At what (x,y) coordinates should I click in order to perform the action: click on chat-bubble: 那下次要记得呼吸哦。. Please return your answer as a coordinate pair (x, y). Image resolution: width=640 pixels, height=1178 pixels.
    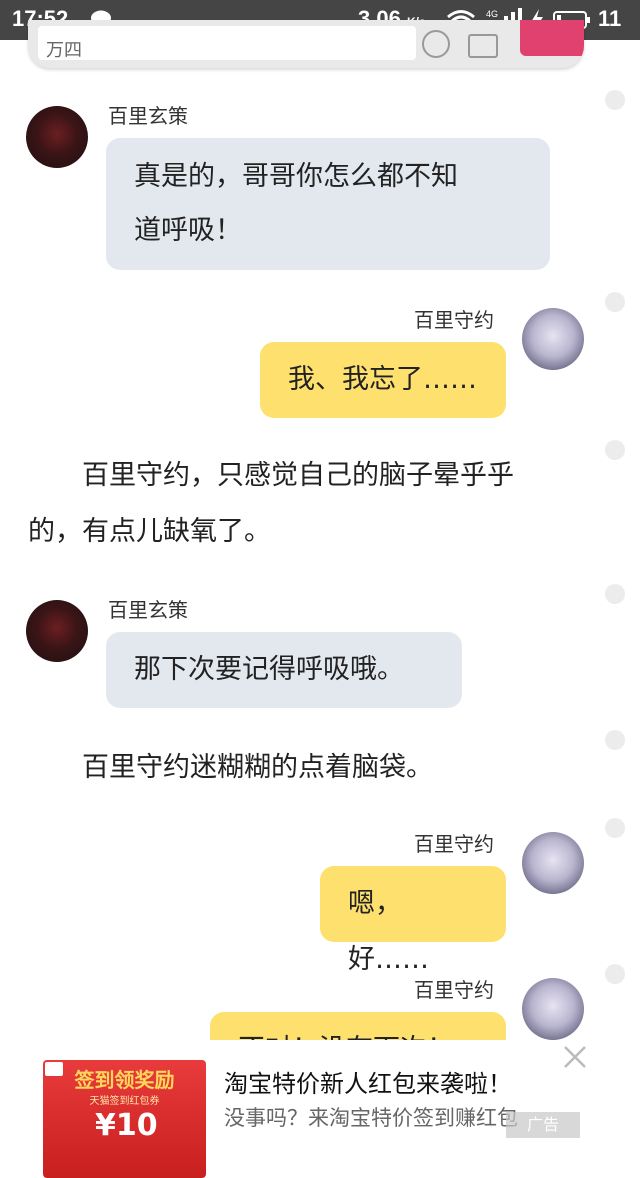
    Looking at the image, I should click on (284, 670).